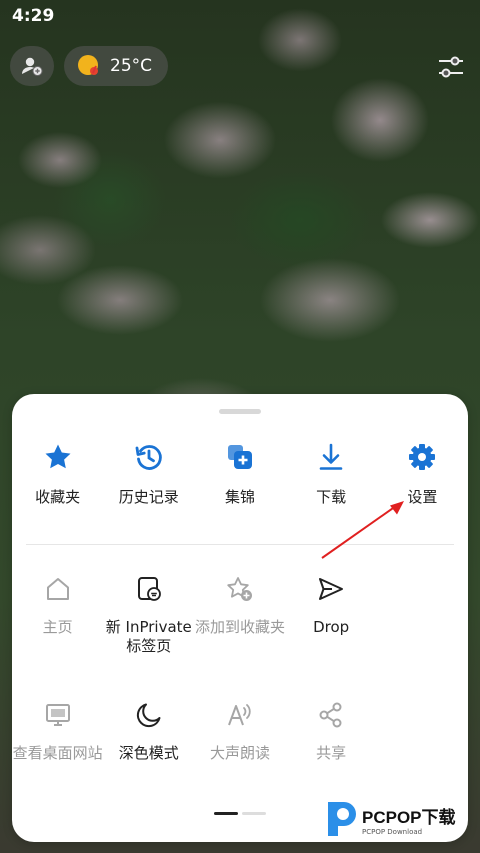 The height and width of the screenshot is (853, 480). I want to click on menu-grid-row-1: 主页 新 InPrivate 标签页 添加到收藏夹 Drop, so click(240, 615).